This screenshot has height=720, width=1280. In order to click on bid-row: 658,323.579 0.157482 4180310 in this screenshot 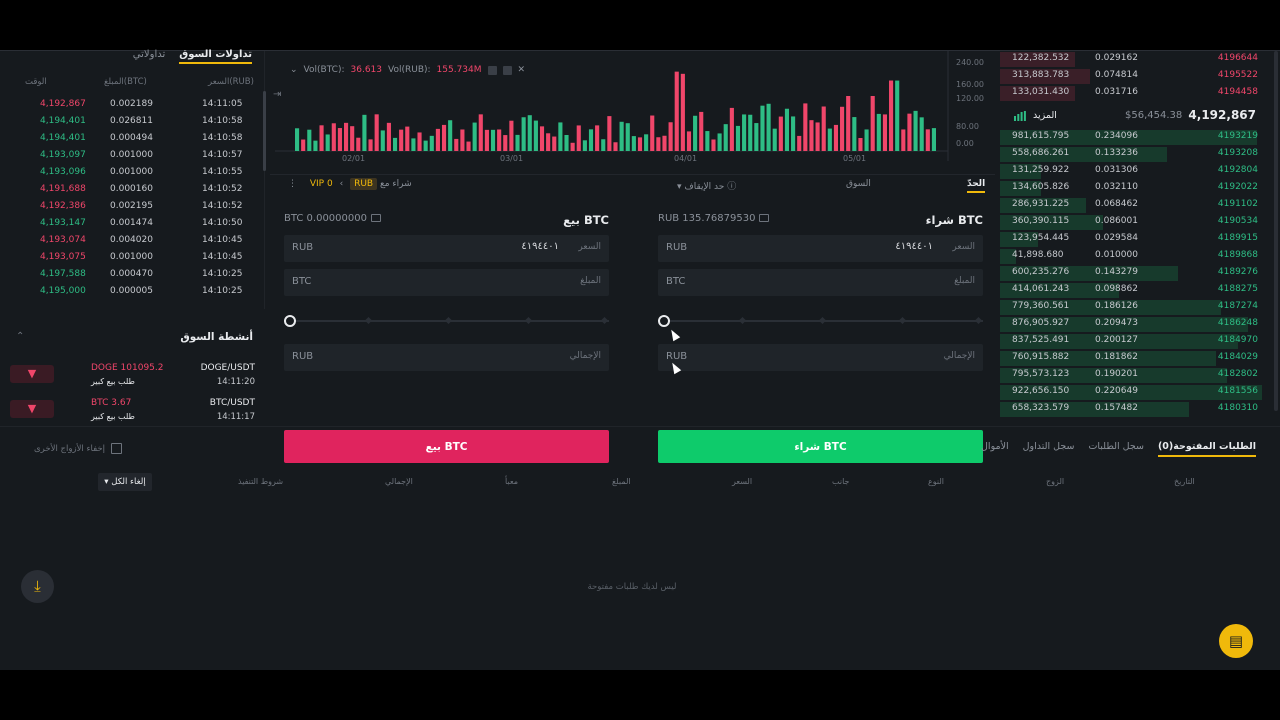, I will do `click(1135, 409)`.